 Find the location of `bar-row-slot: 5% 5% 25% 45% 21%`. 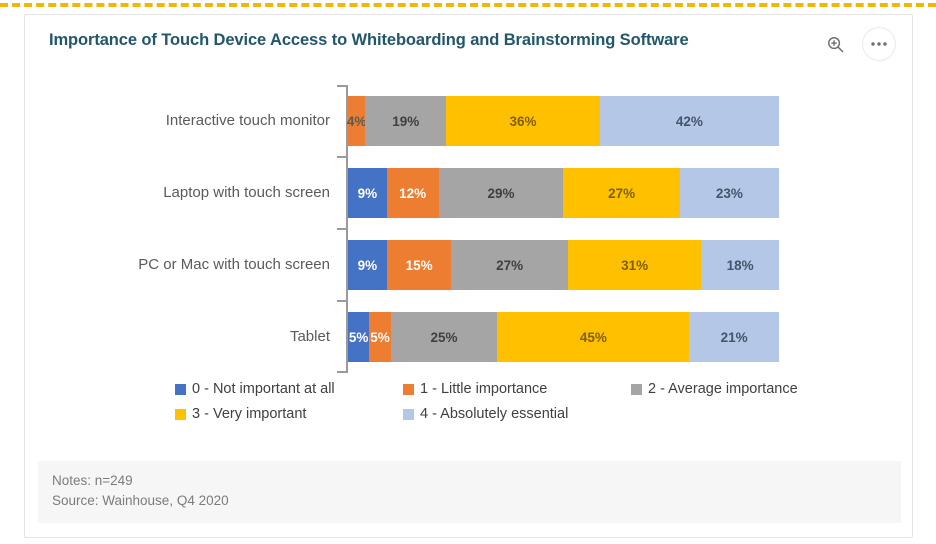

bar-row-slot: 5% 5% 25% 45% 21% is located at coordinates (563, 337).